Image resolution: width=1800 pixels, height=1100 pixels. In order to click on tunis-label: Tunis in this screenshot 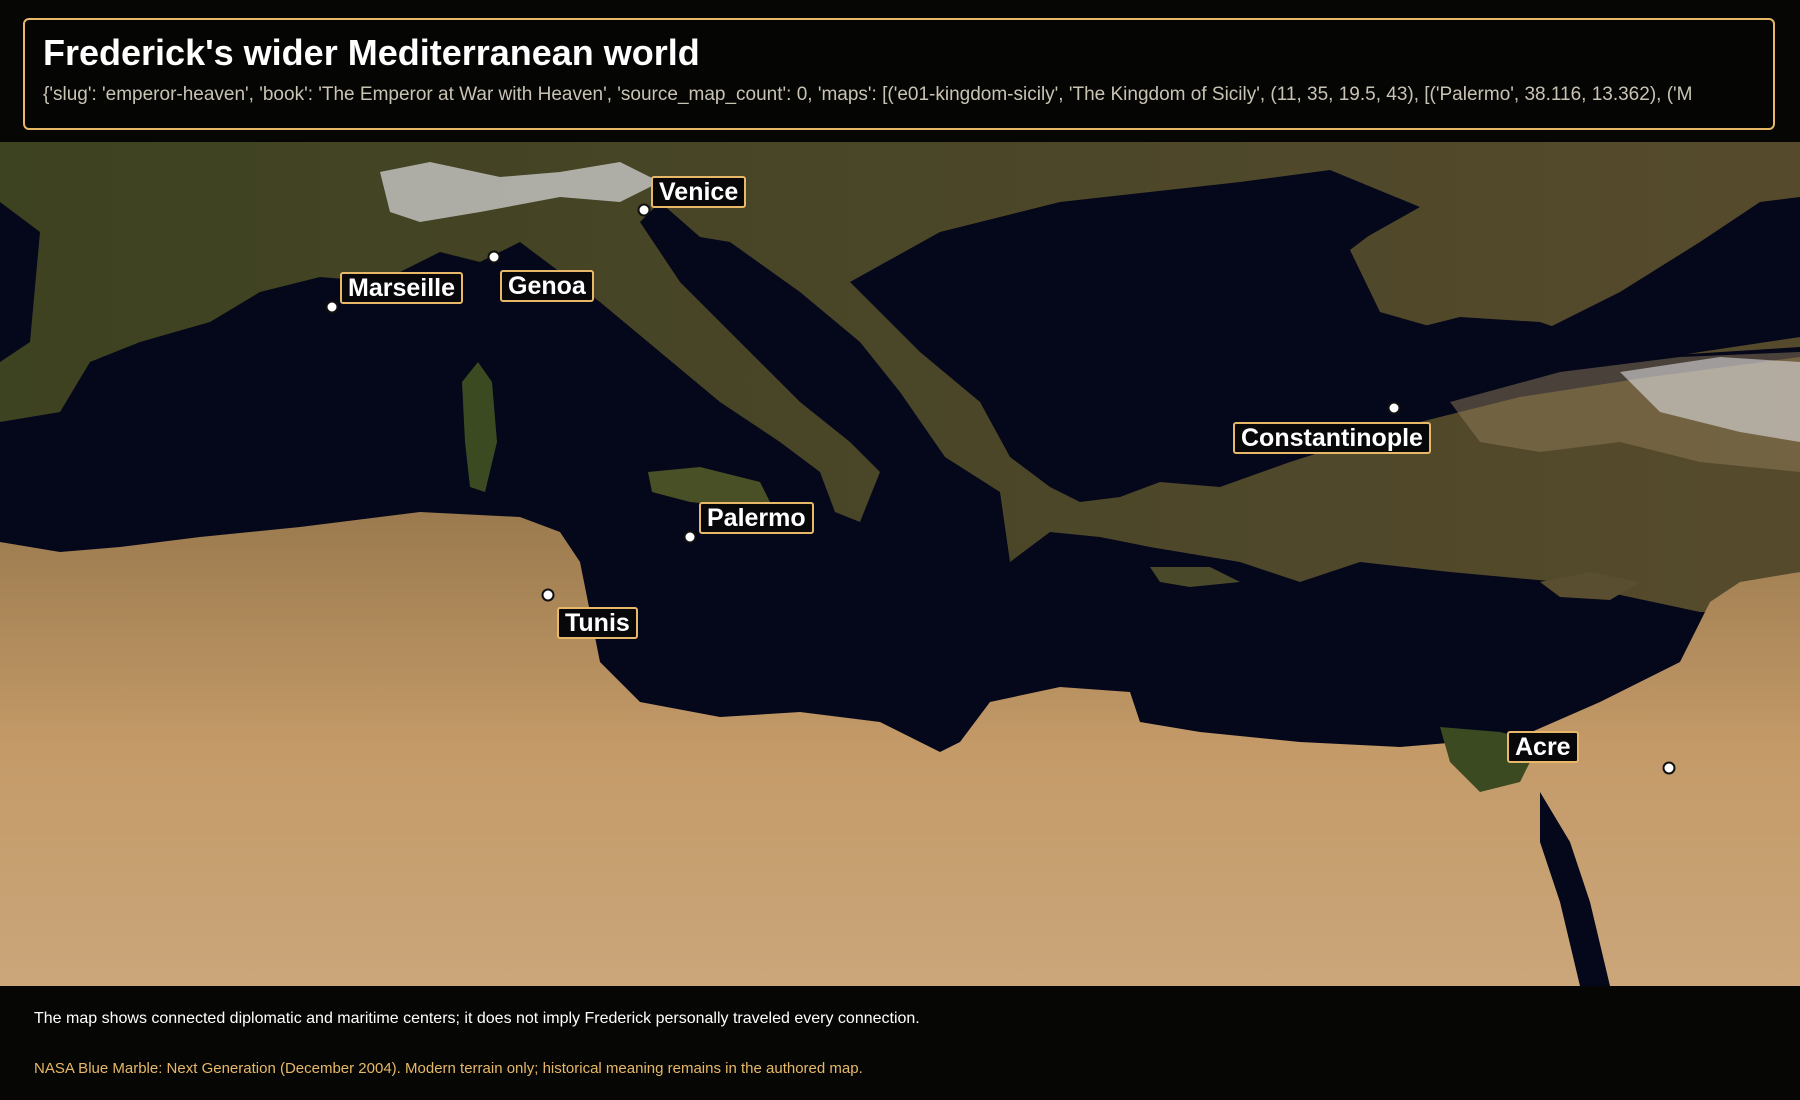, I will do `click(597, 623)`.